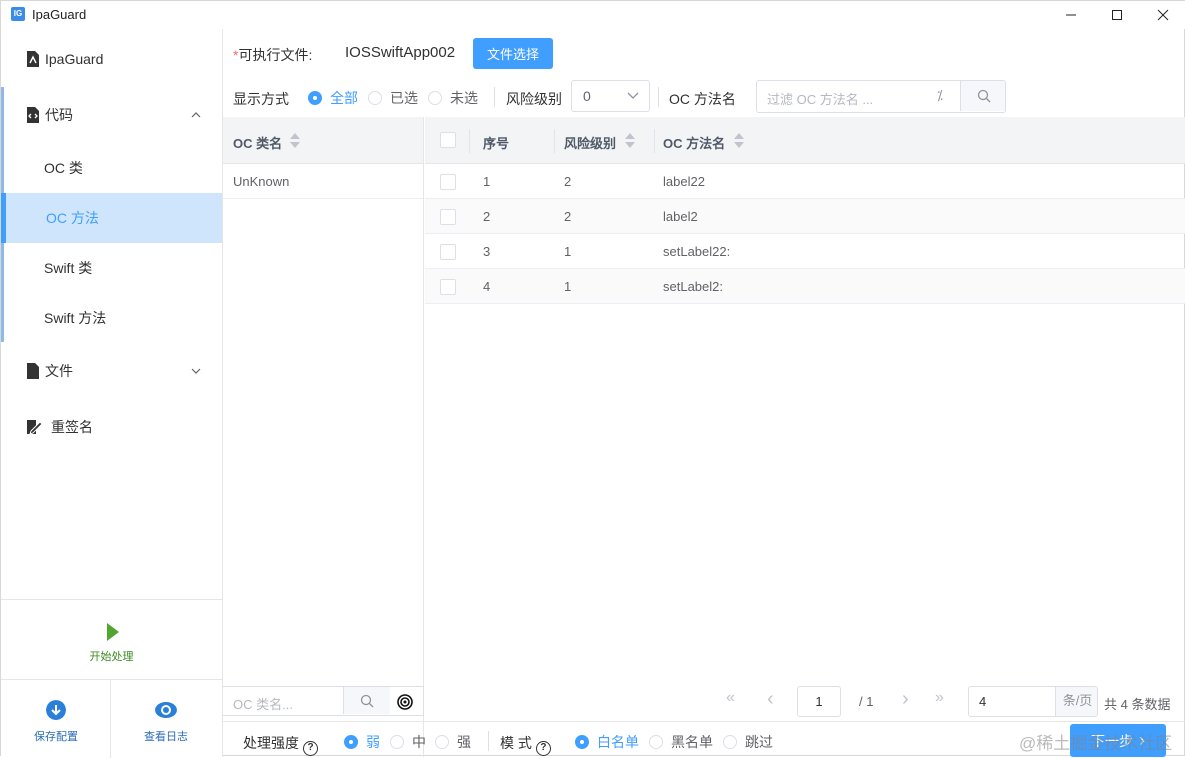 This screenshot has width=1185, height=758. What do you see at coordinates (448, 140) in the screenshot?
I see `select-all-checkbox` at bounding box center [448, 140].